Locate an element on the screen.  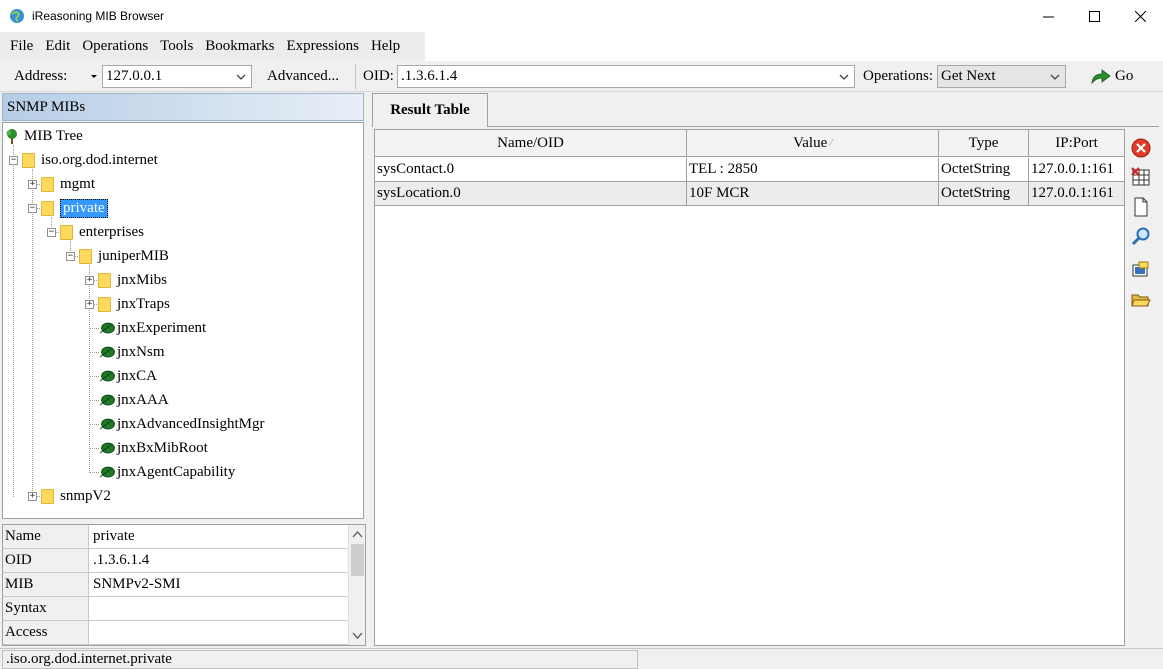
address-combo: 127.0.0.1 is located at coordinates (177, 76).